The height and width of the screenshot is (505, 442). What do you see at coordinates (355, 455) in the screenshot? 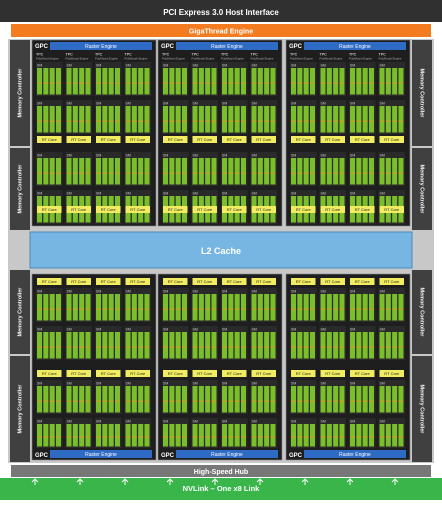
I see `raster-engine-label: Raster Engine` at bounding box center [355, 455].